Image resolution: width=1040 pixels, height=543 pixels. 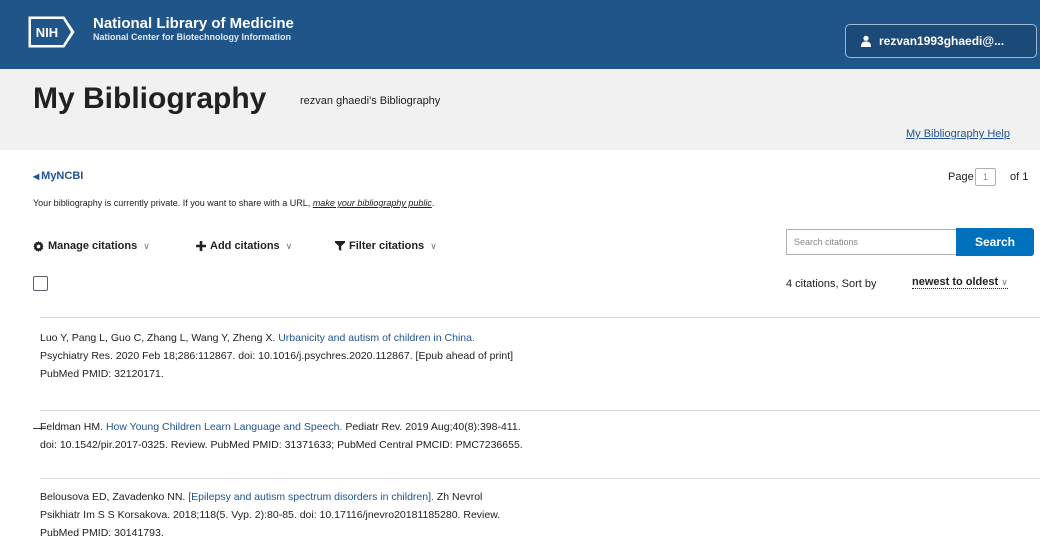 What do you see at coordinates (113, 497) in the screenshot?
I see `citation-authors: Belousova ED, Zavadenko NN.` at bounding box center [113, 497].